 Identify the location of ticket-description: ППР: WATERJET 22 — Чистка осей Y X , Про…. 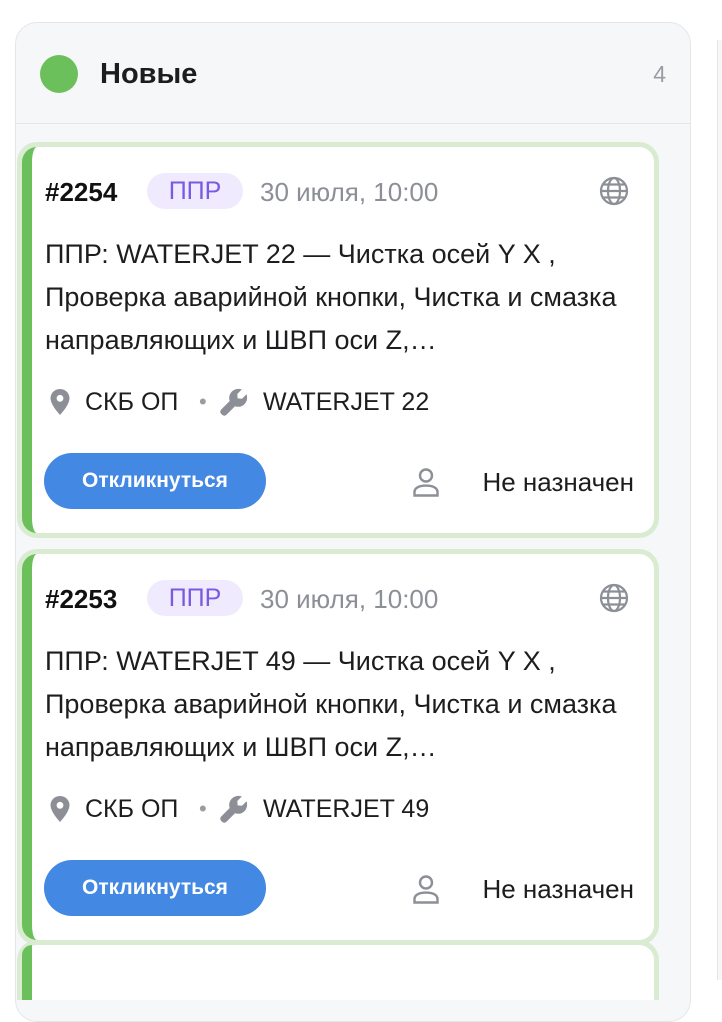
(331, 297).